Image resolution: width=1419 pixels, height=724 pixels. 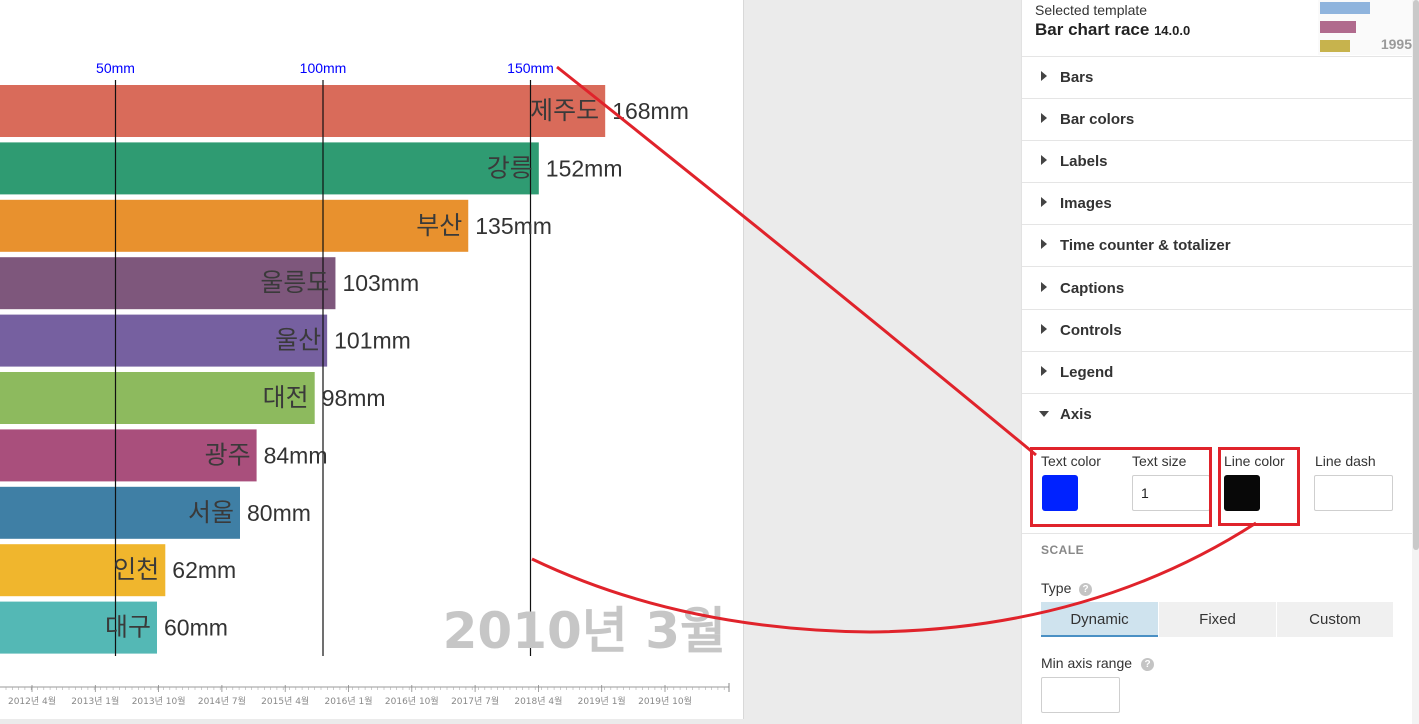 What do you see at coordinates (372, 341) in the screenshot?
I see `bar-value-label: 101mm` at bounding box center [372, 341].